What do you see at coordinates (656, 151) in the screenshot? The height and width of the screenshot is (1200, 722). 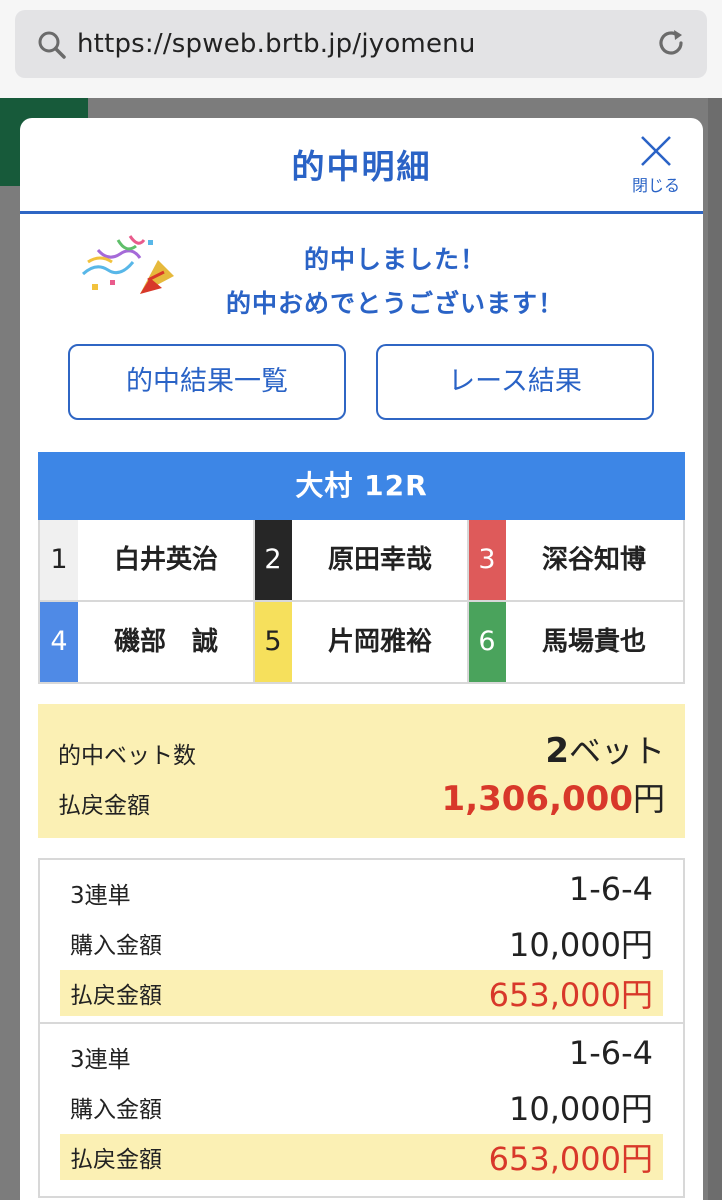 I see `close-icon` at bounding box center [656, 151].